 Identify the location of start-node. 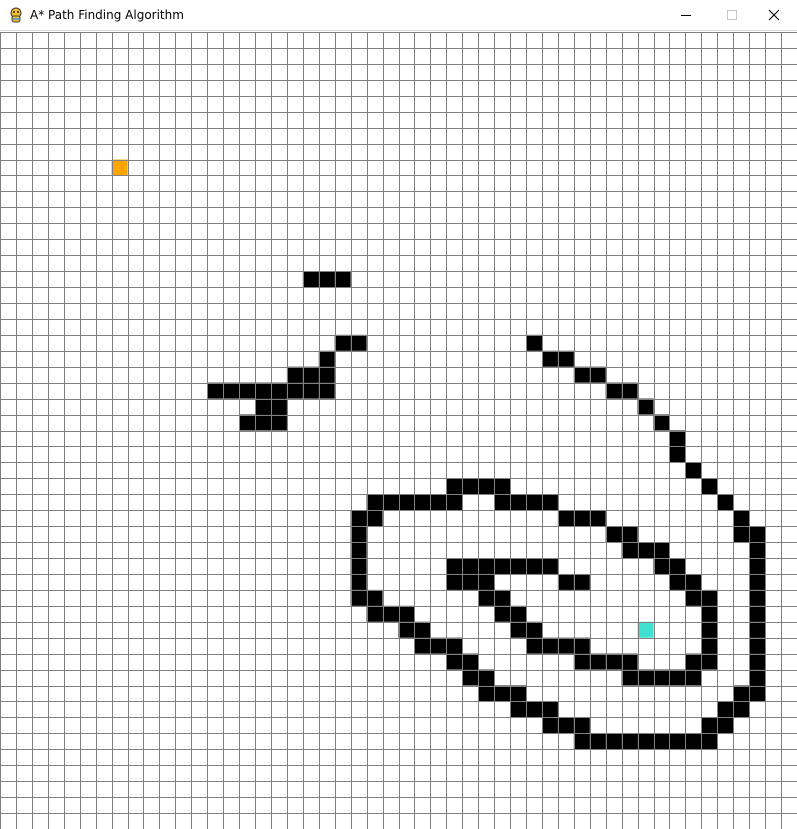
(119, 167).